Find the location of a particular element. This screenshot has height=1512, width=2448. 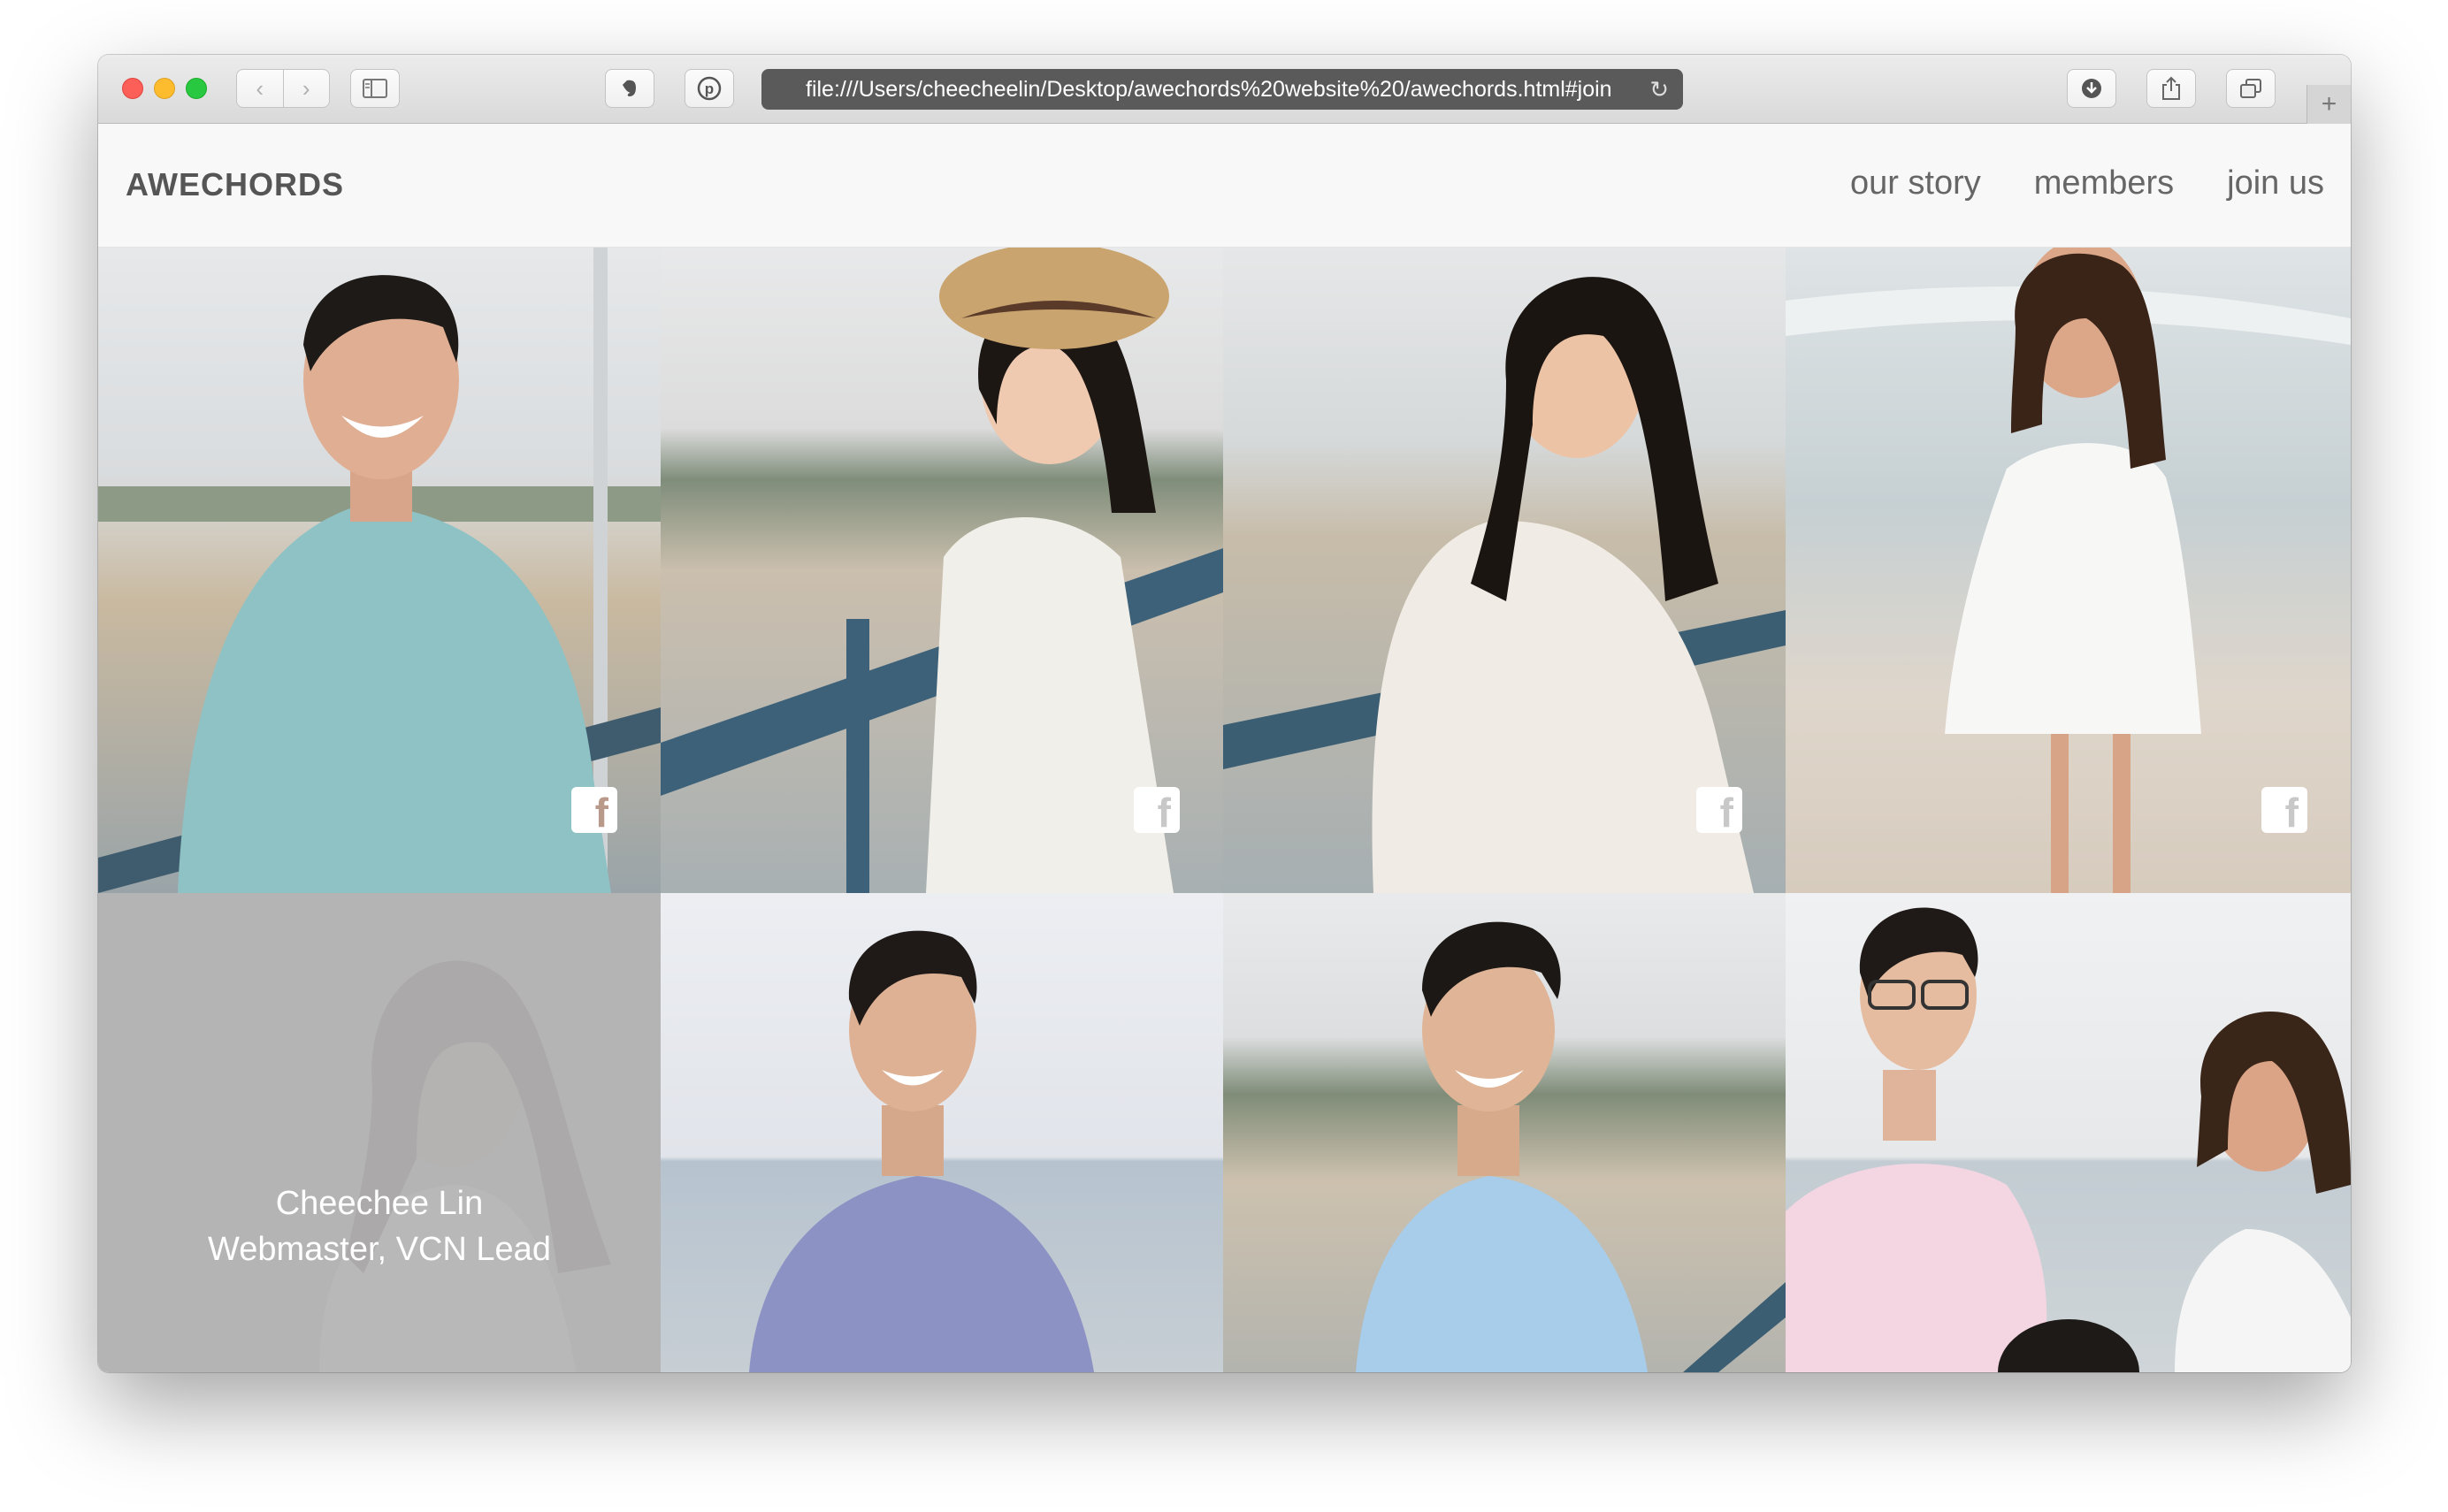

new-tab-button: + is located at coordinates (2328, 104).